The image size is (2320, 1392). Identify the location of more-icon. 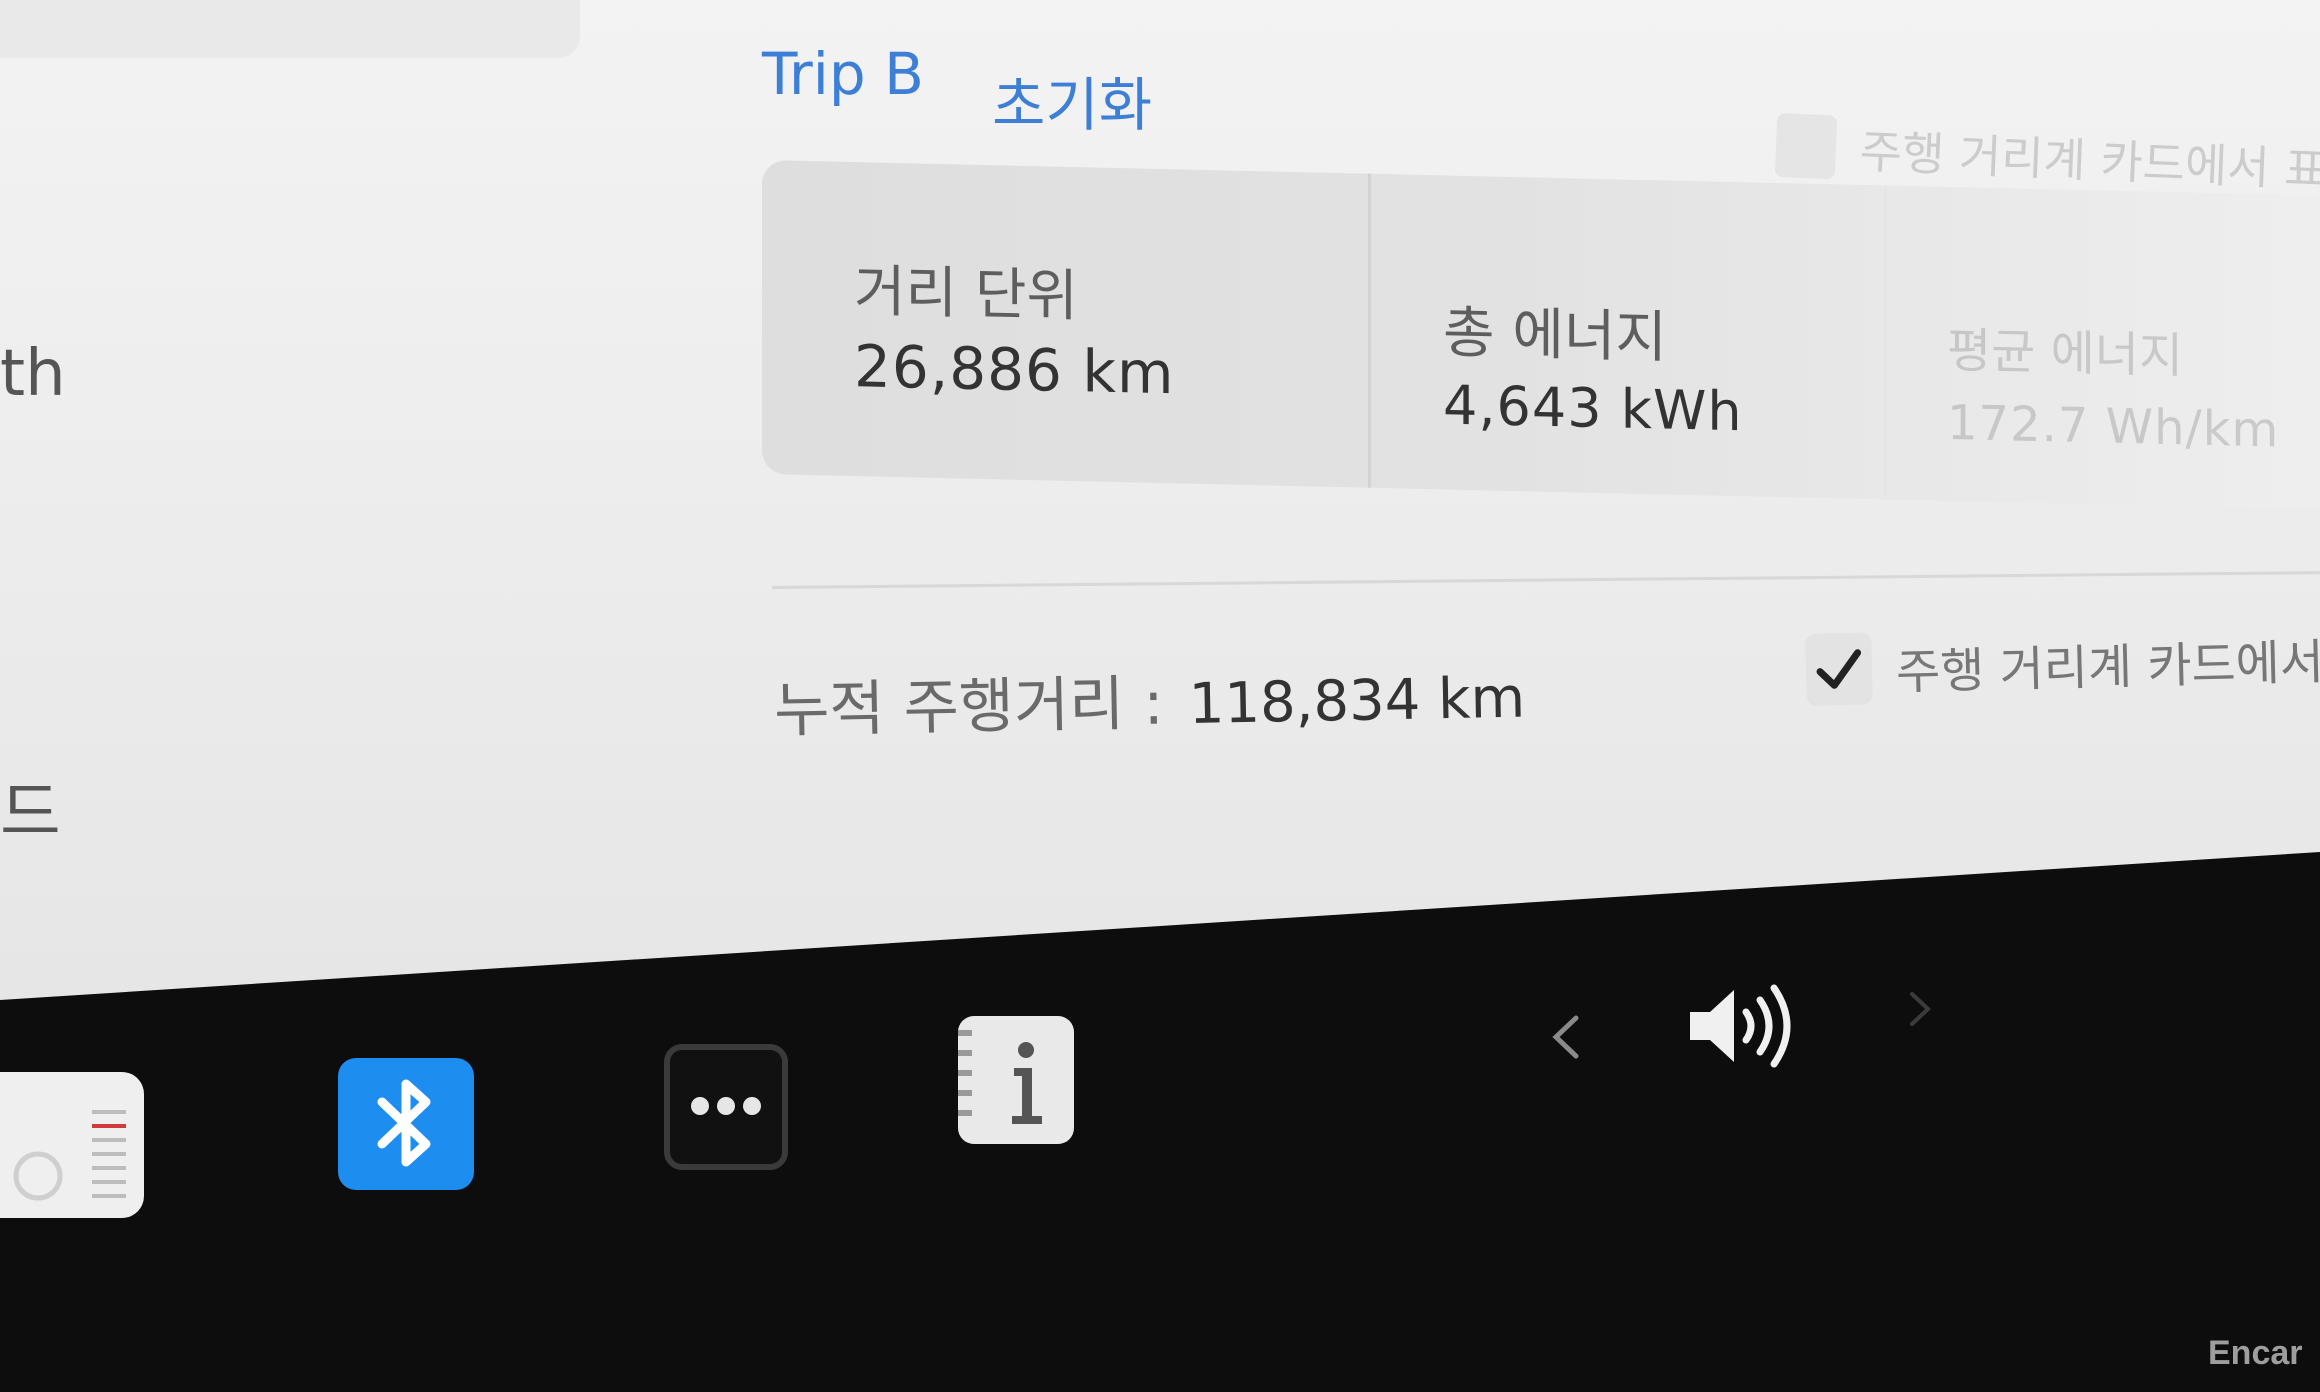
(726, 1107).